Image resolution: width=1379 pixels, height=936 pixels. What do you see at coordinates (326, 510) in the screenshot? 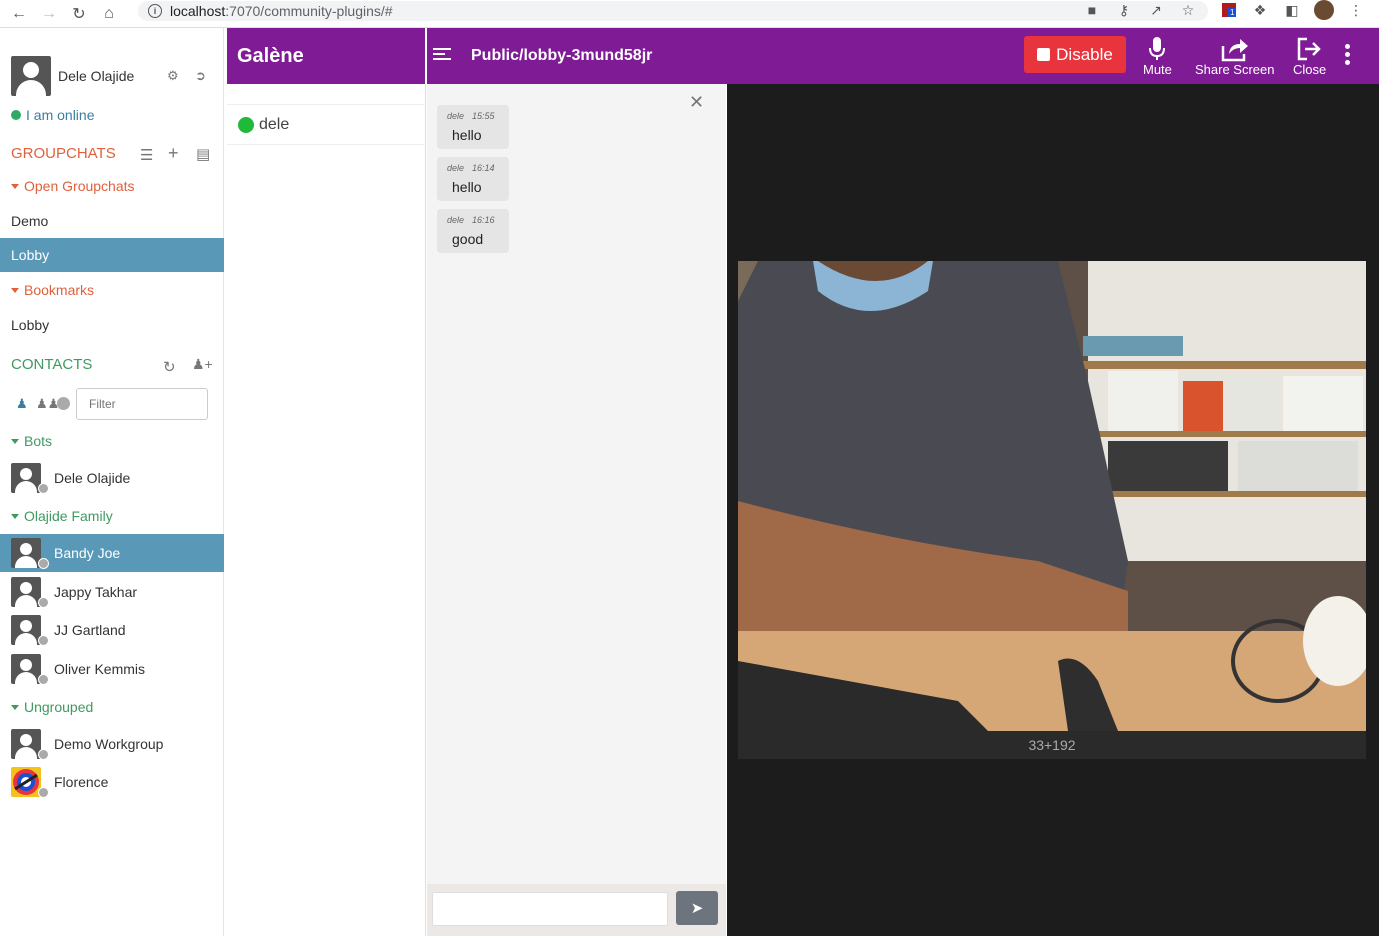
I see `users-pane: dele` at bounding box center [326, 510].